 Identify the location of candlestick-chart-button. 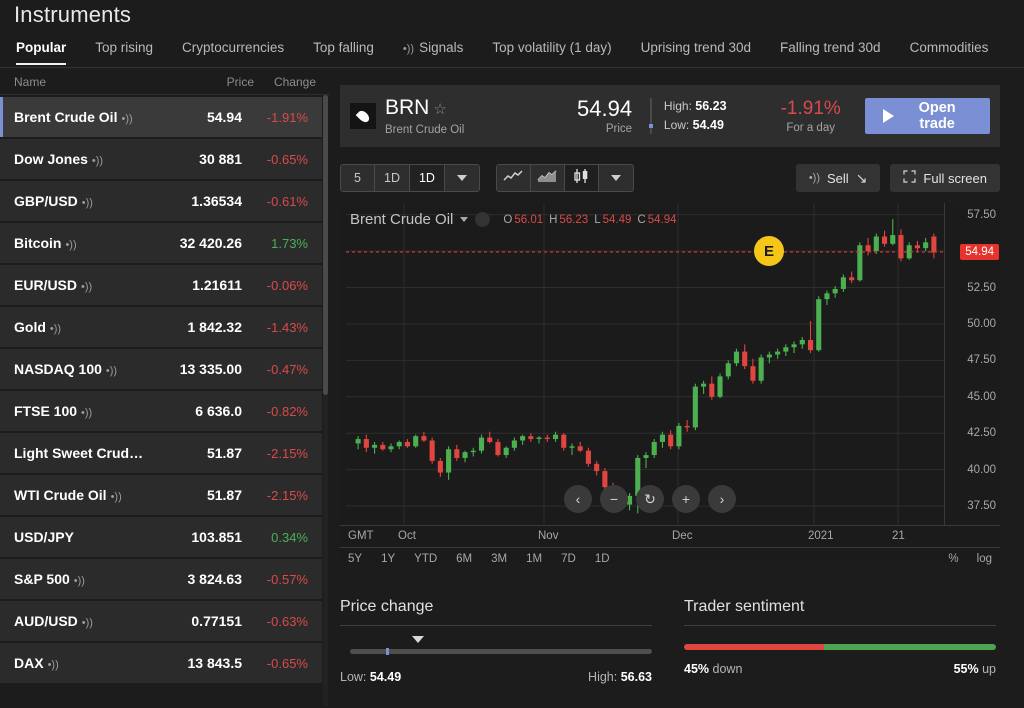
(581, 178).